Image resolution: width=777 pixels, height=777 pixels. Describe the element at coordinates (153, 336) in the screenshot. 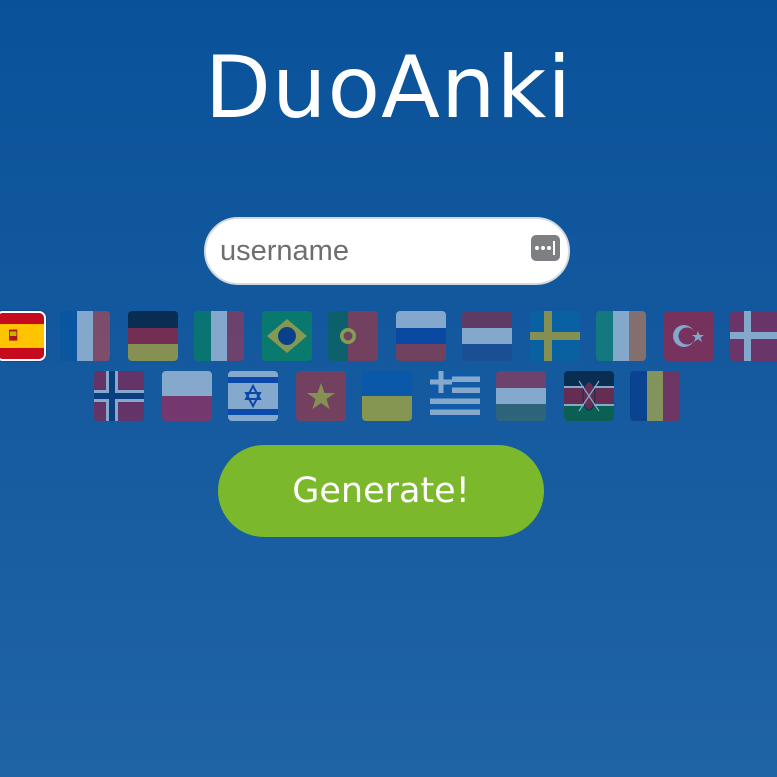

I see `flag-german` at that location.